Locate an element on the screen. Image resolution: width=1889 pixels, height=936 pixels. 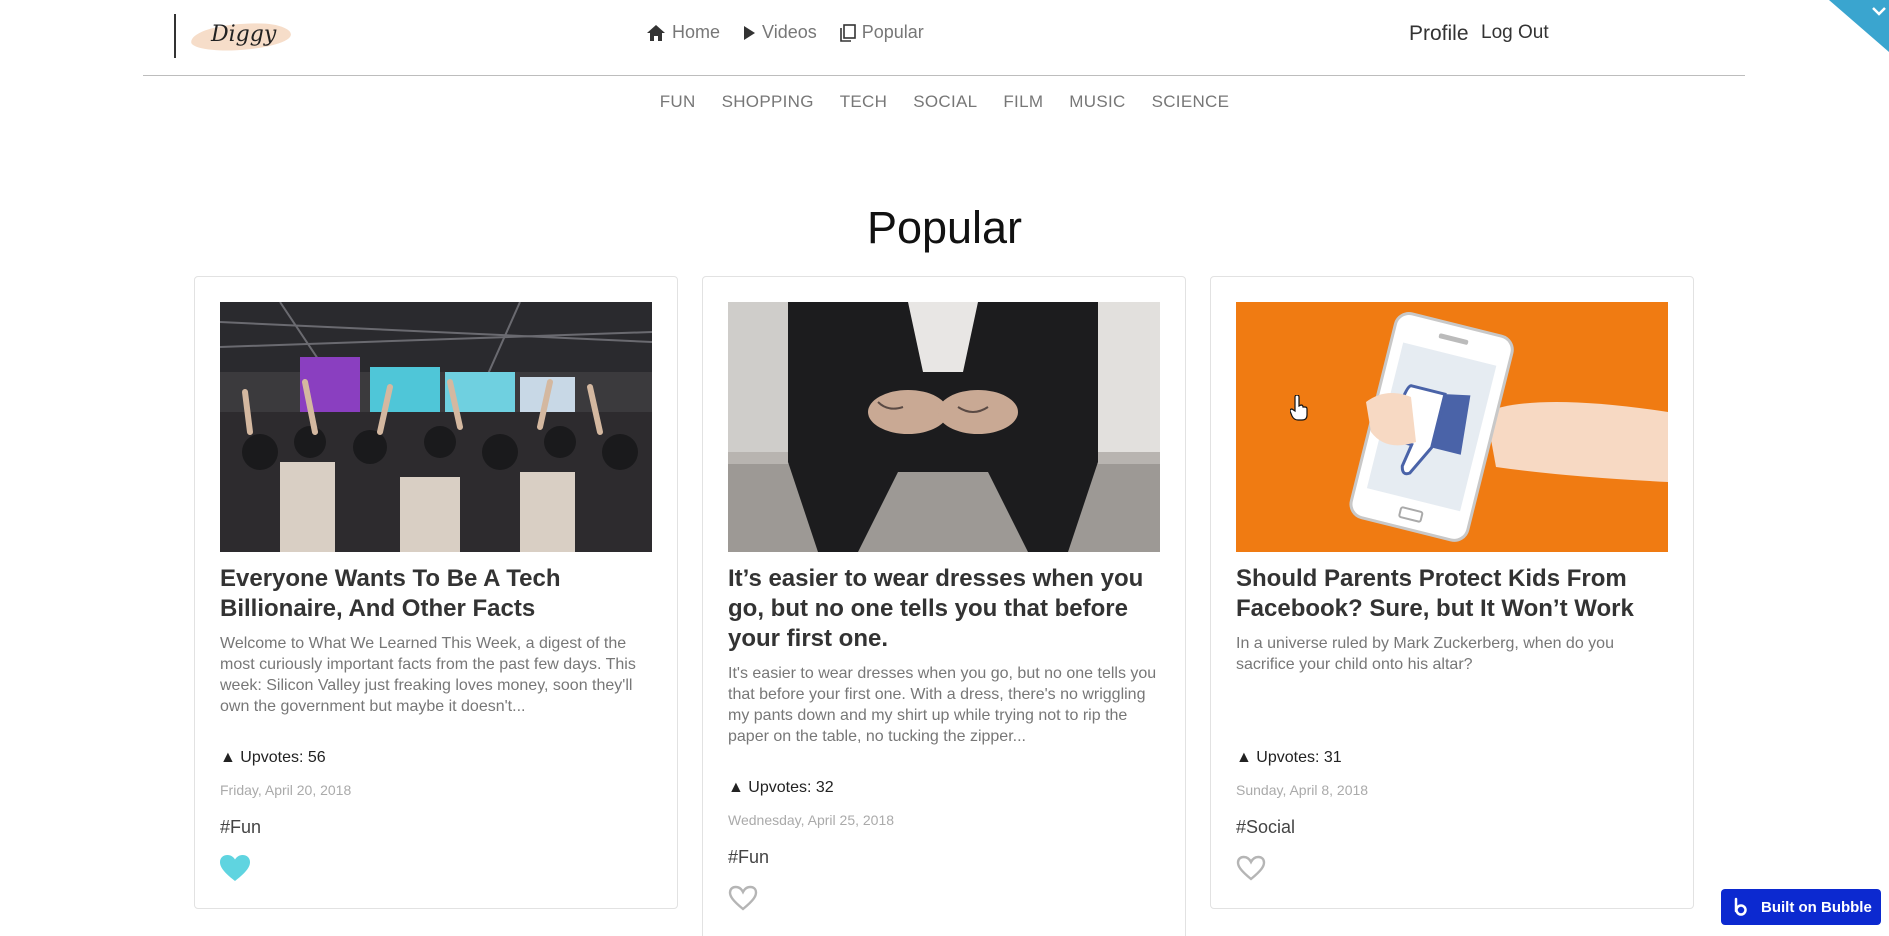
home-icon is located at coordinates (656, 32).